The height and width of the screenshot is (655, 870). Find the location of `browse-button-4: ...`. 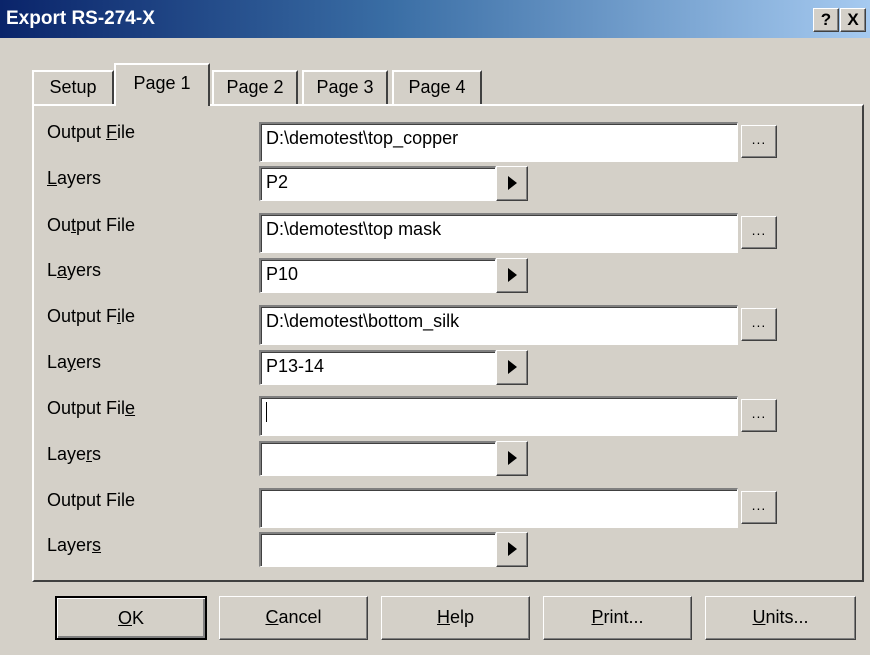

browse-button-4: ... is located at coordinates (759, 415).